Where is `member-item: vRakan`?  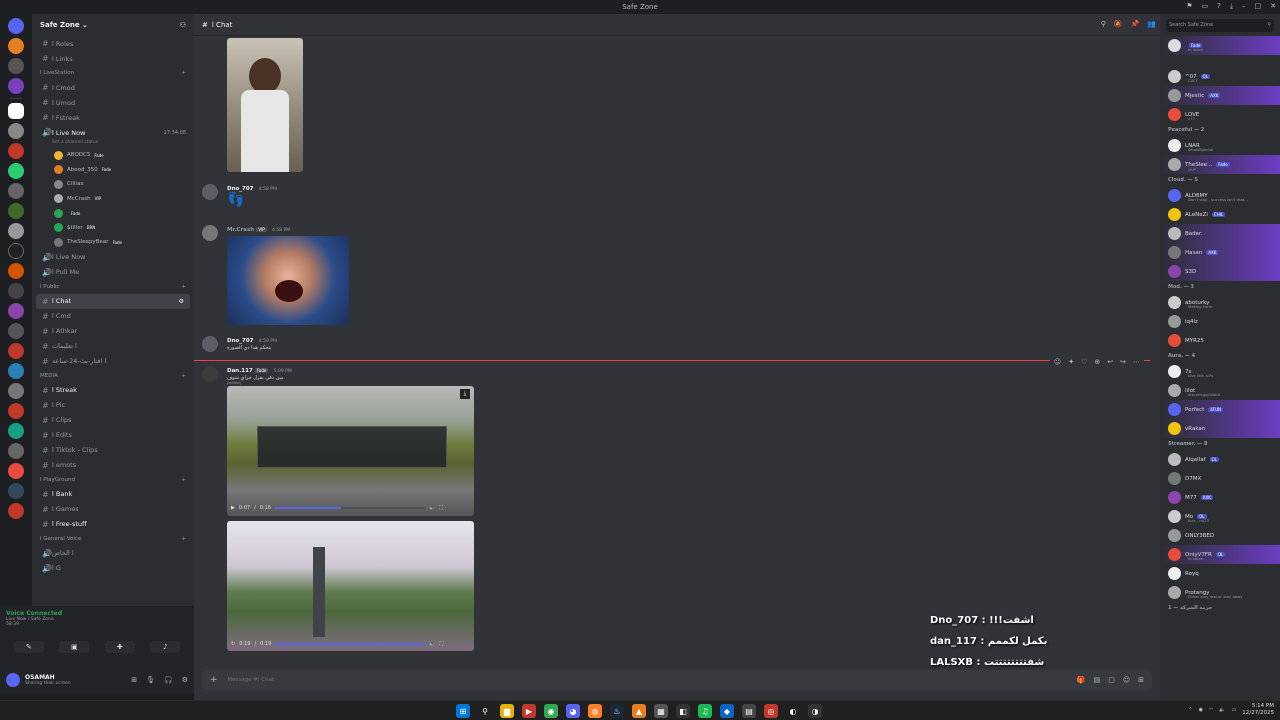
member-item: vRakan is located at coordinates (1220, 428).